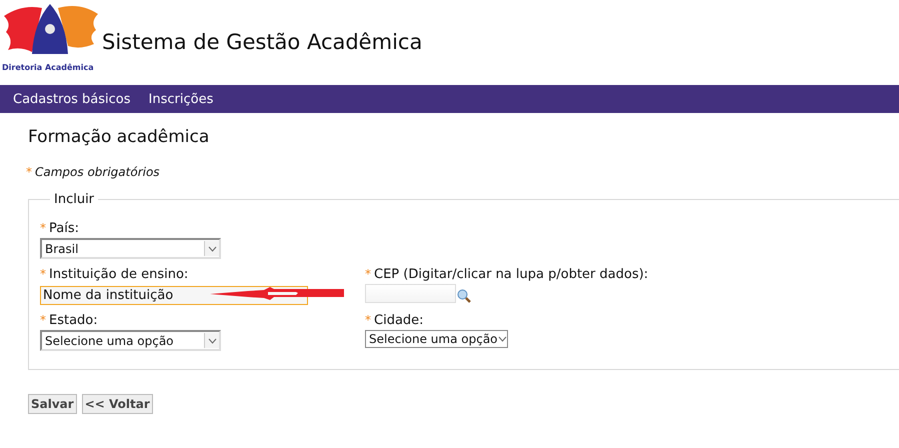  I want to click on page-title: Formação acadêmica, so click(119, 137).